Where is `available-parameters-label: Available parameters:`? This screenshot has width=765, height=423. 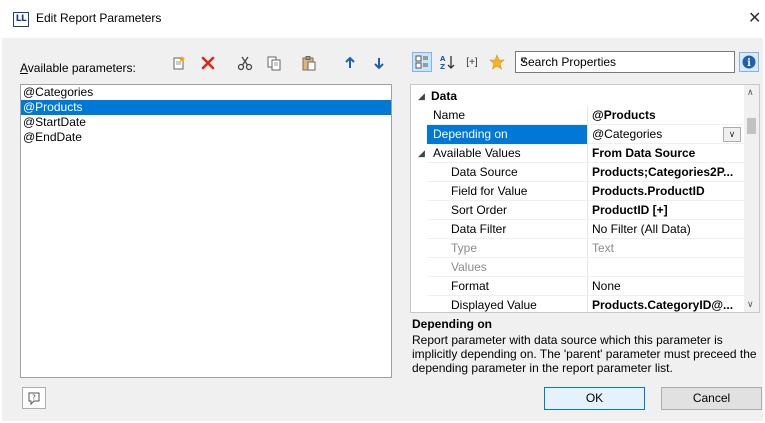
available-parameters-label: Available parameters: is located at coordinates (78, 68).